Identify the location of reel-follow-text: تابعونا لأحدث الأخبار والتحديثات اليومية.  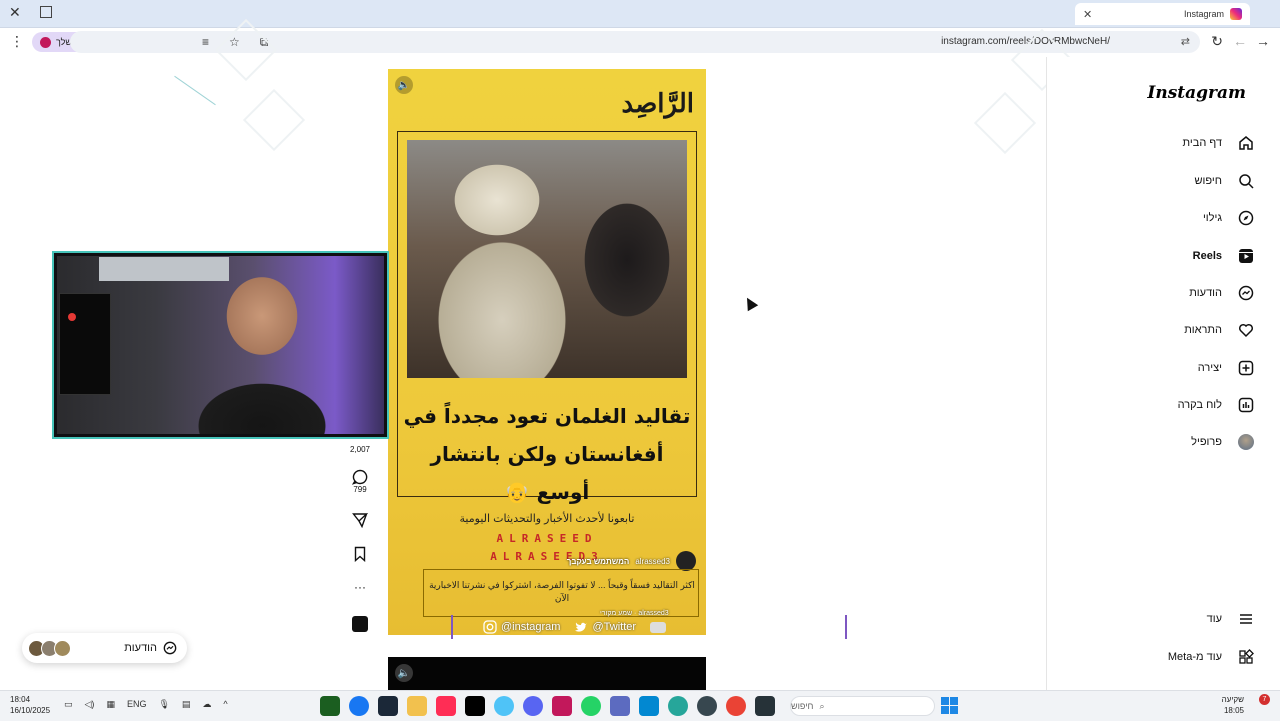
(547, 519).